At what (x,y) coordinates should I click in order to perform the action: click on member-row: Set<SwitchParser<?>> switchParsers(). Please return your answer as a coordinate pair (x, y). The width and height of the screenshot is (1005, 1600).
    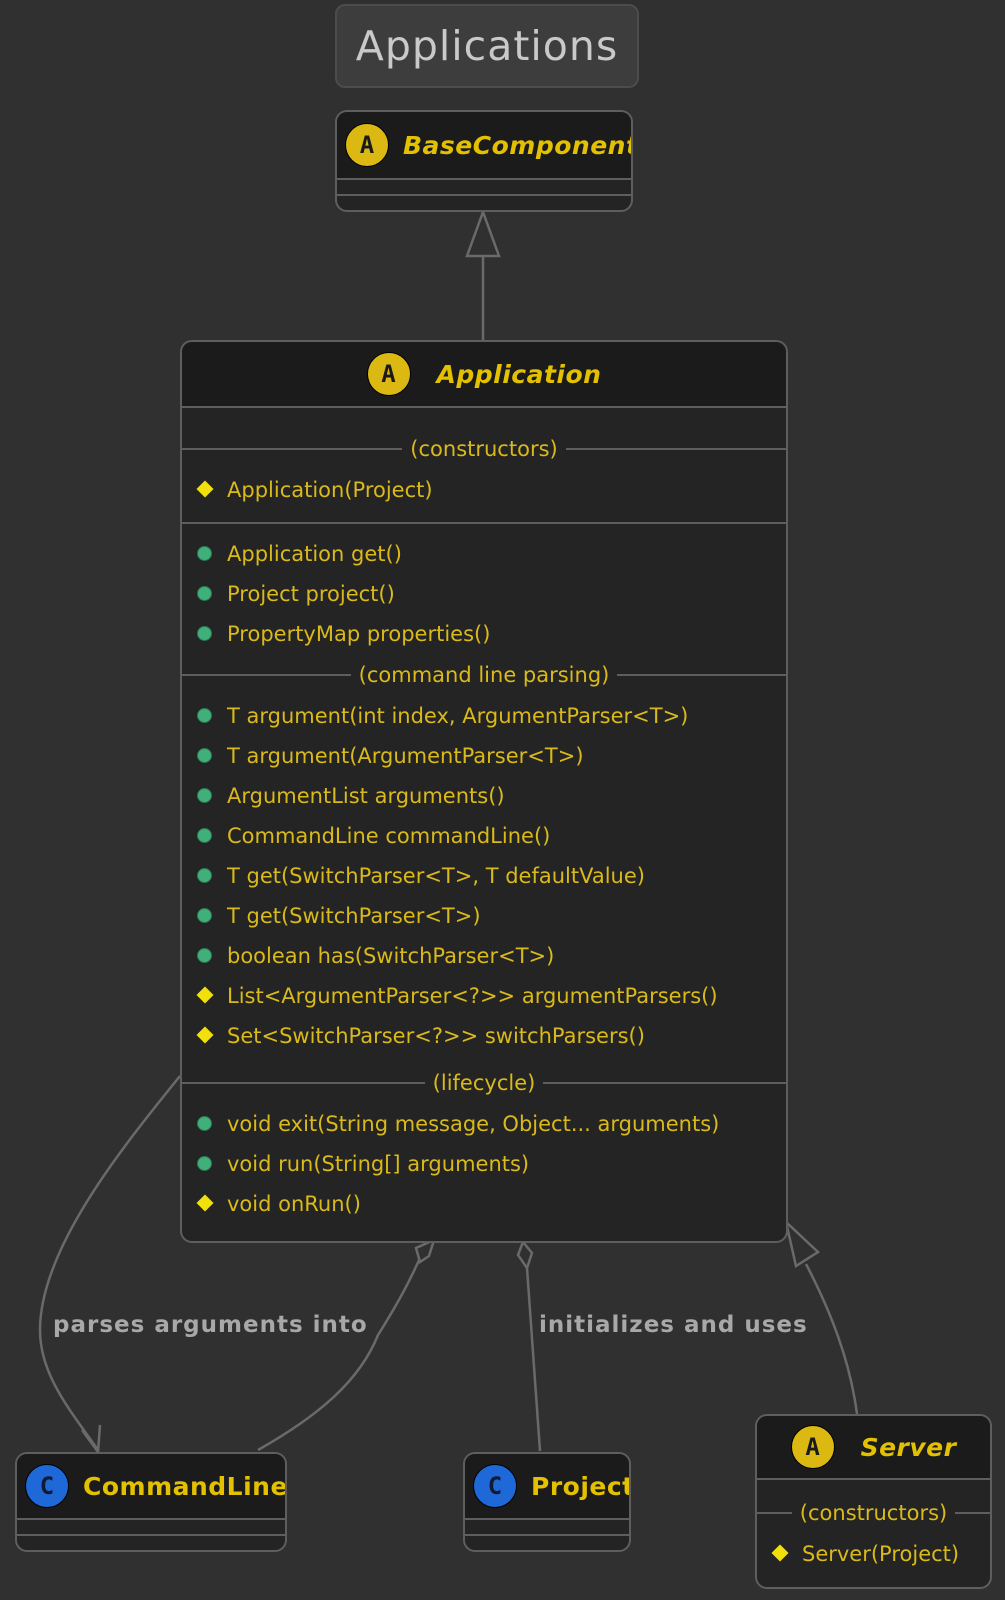
    Looking at the image, I should click on (484, 1036).